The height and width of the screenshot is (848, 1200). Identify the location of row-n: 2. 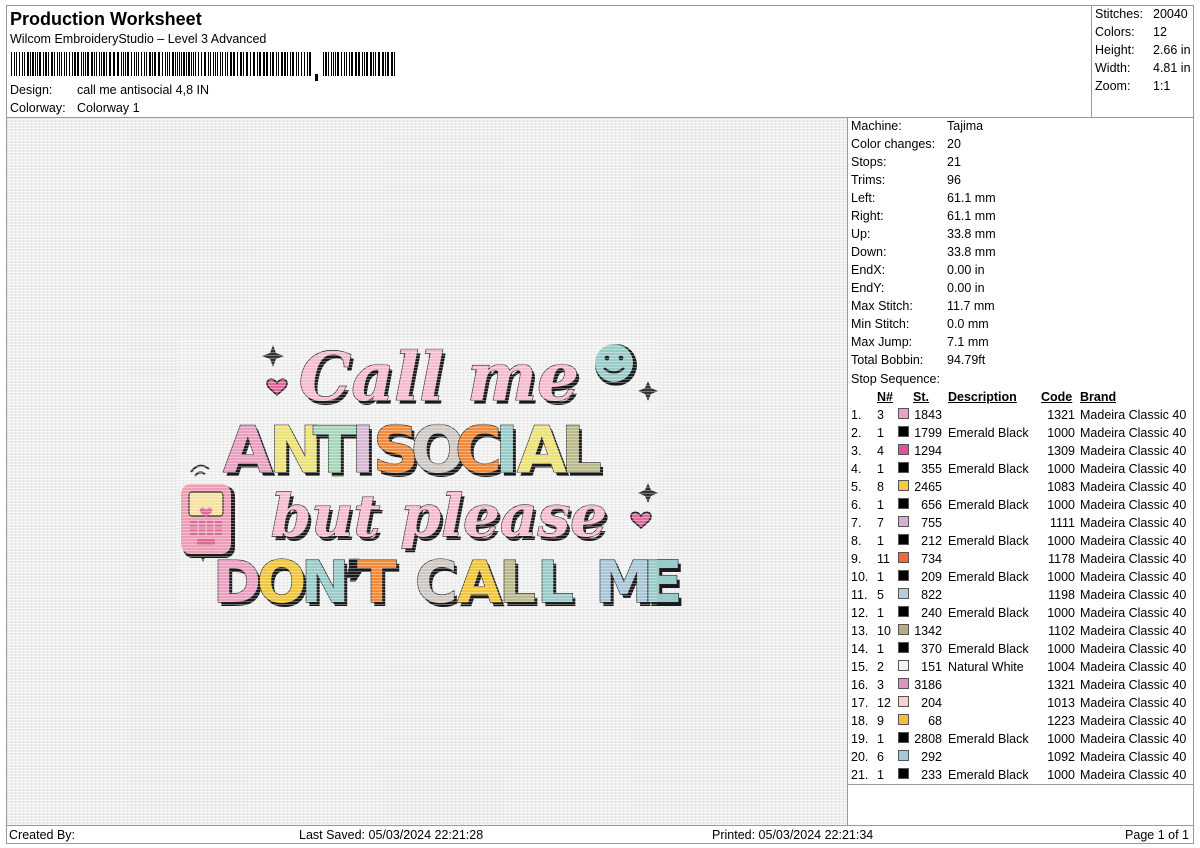
(880, 667).